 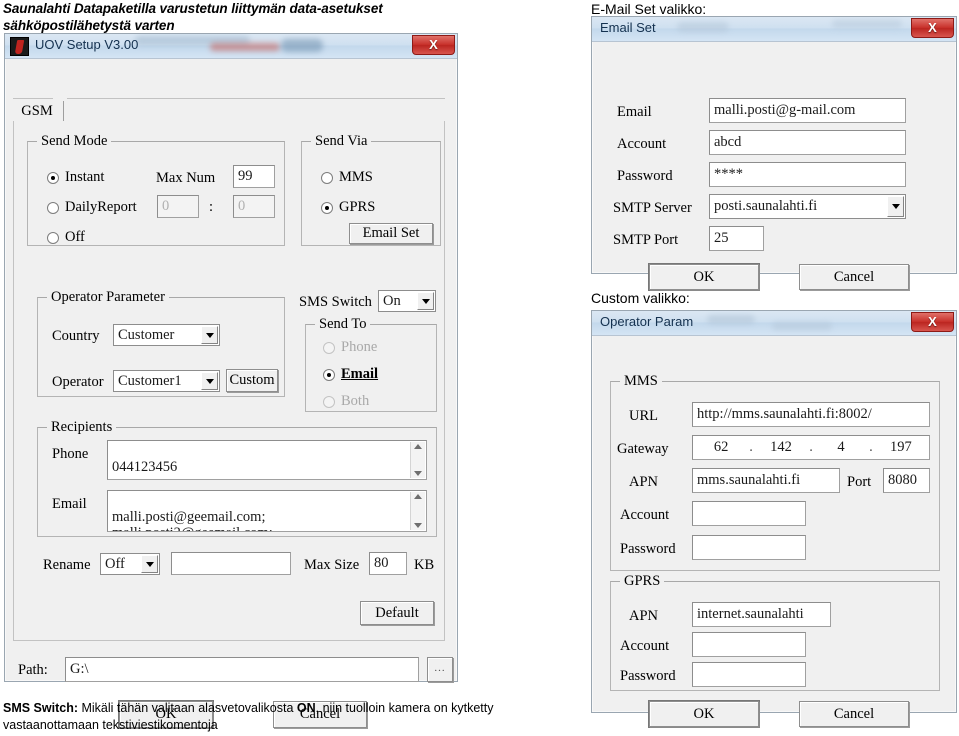 What do you see at coordinates (341, 141) in the screenshot?
I see `send-via-group-label: Send Via` at bounding box center [341, 141].